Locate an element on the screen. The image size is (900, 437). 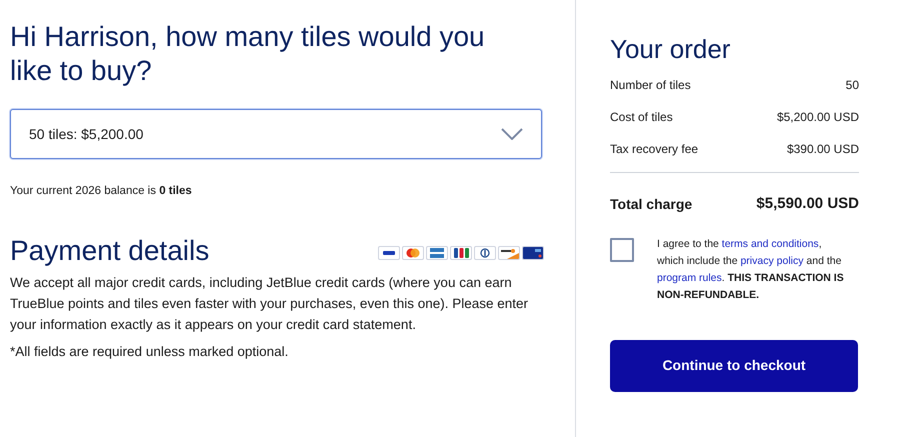
total-value: $5,590.00 USD is located at coordinates (807, 204).